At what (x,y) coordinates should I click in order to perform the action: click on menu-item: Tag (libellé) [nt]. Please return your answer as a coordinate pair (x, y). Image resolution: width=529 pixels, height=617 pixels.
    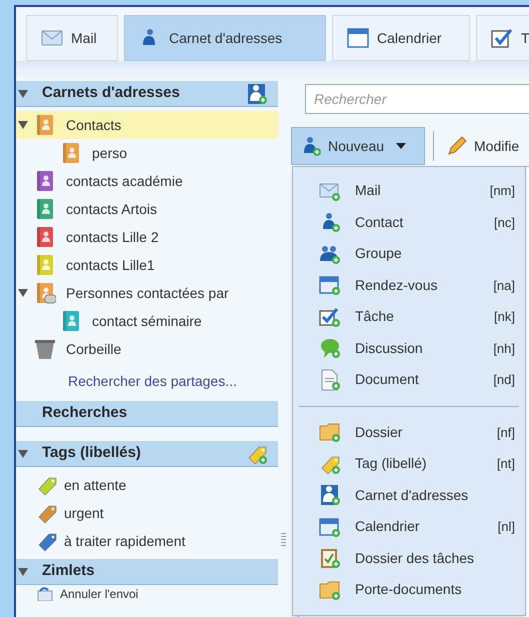
    Looking at the image, I should click on (409, 464).